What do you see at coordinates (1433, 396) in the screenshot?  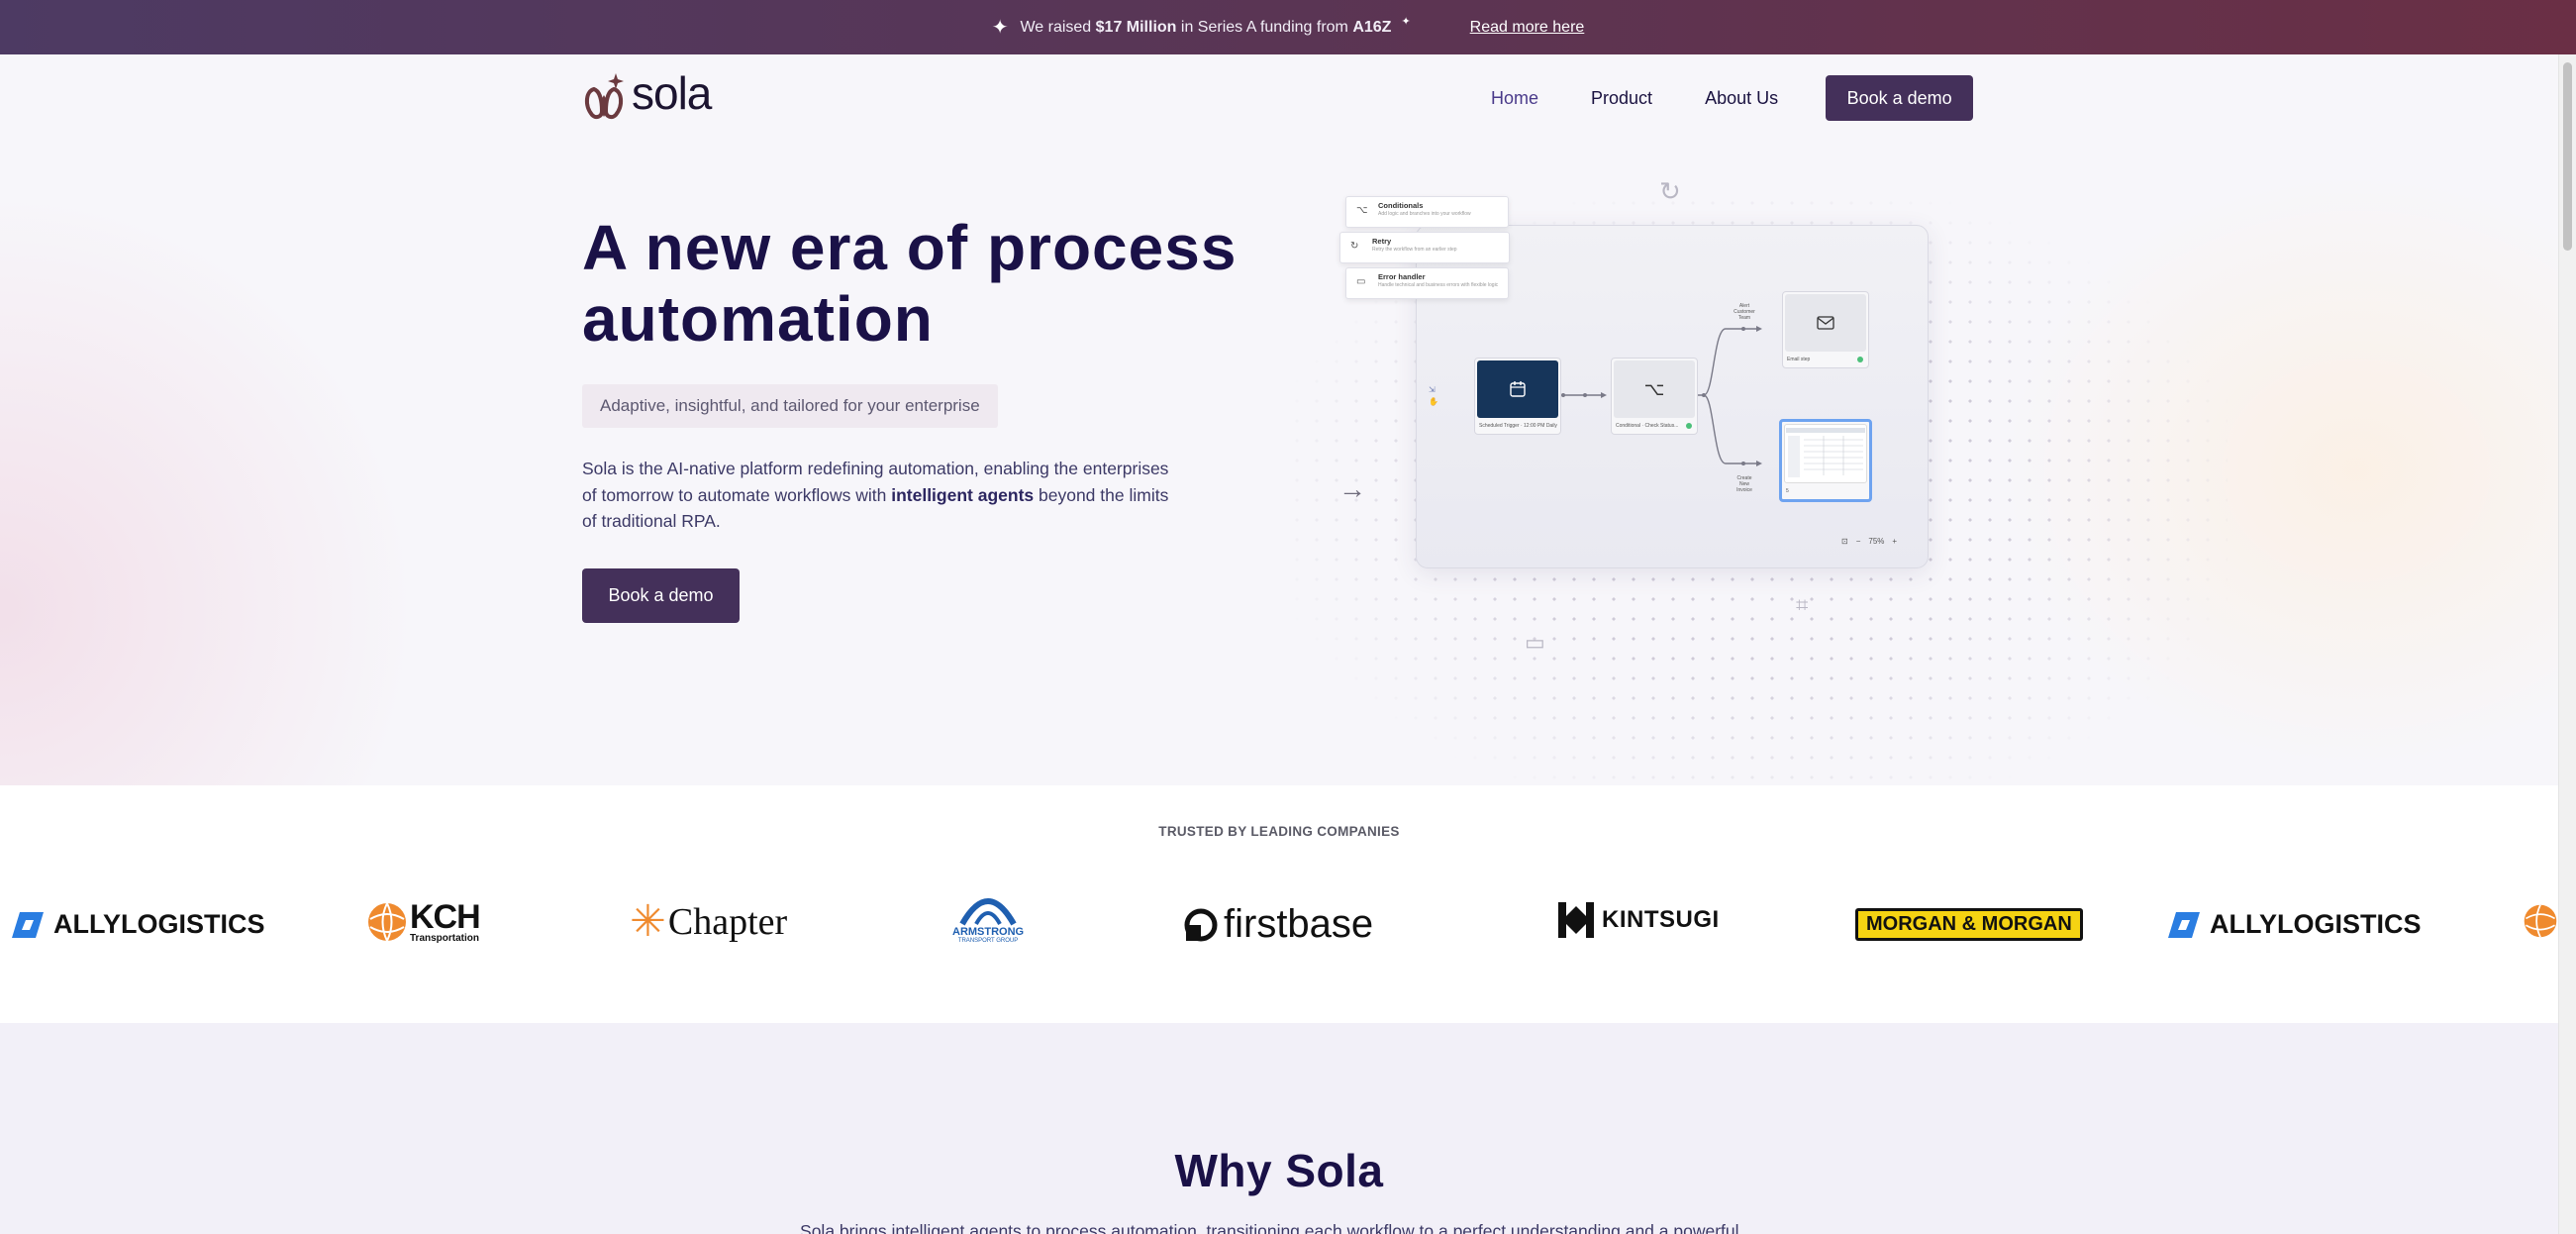 I see `canvas-tool-icons: ⇲ ✋` at bounding box center [1433, 396].